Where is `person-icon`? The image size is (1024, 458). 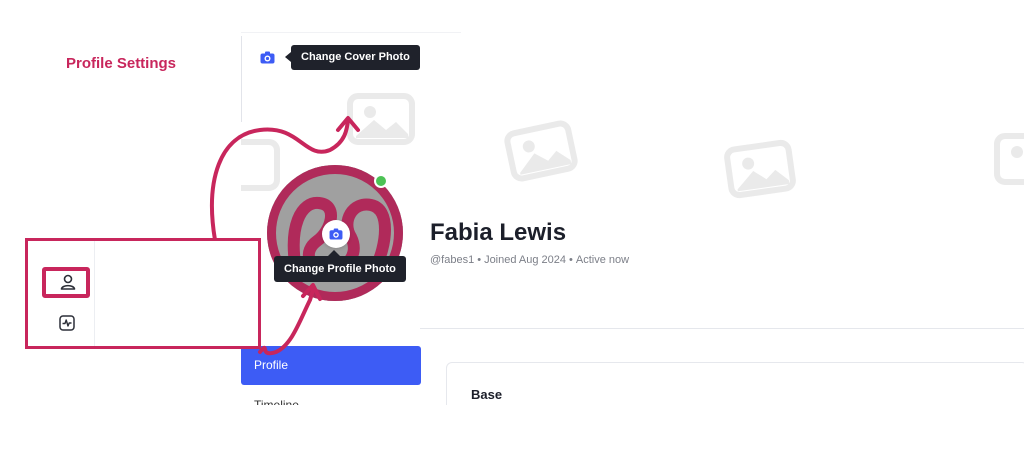
person-icon is located at coordinates (68, 282).